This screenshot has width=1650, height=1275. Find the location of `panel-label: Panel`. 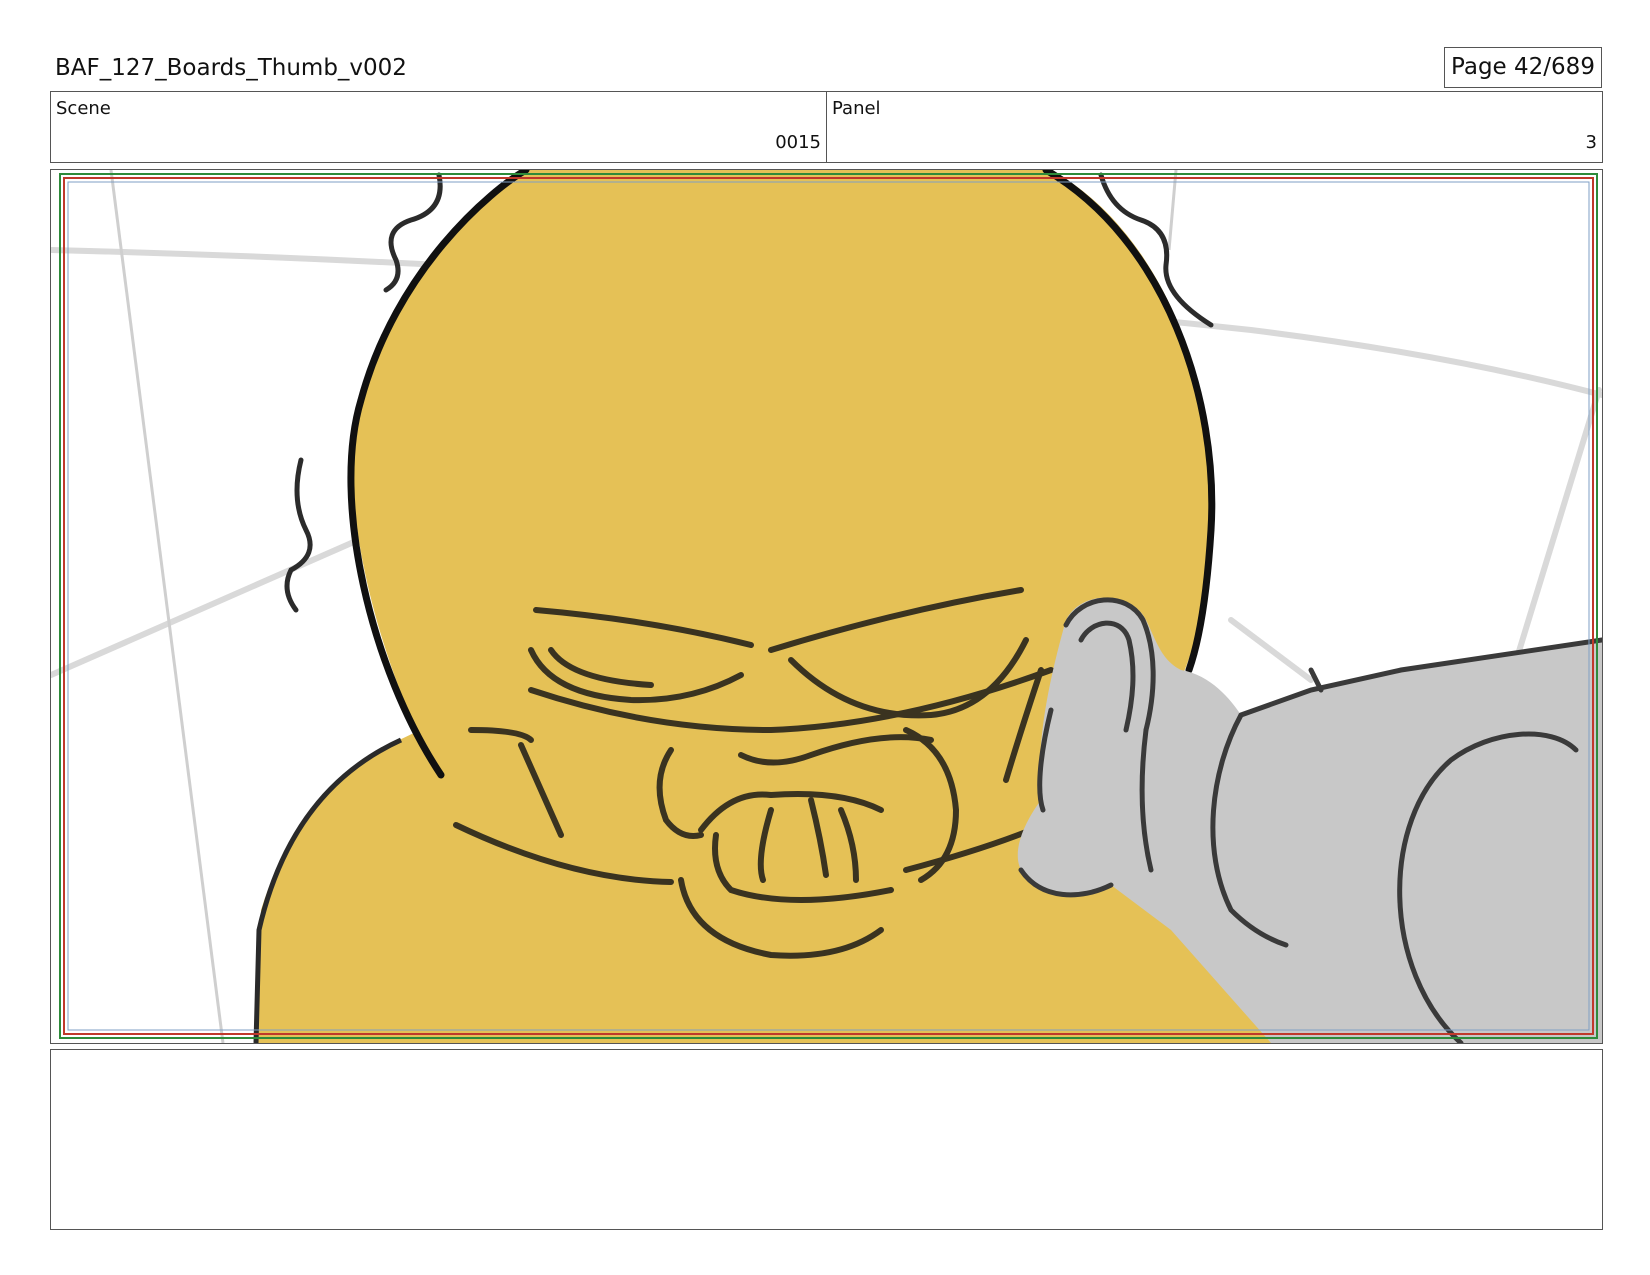

panel-label: Panel is located at coordinates (856, 108).